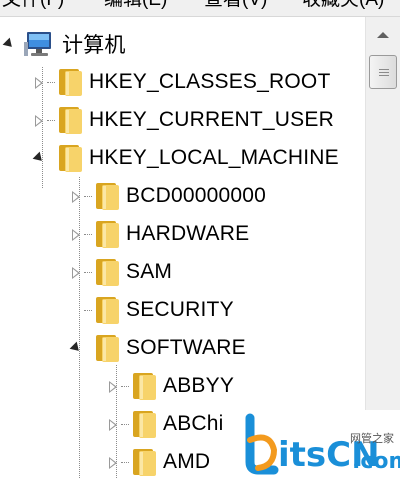  Describe the element at coordinates (188, 233) in the screenshot. I see `tree-node-label: HARDWARE` at that location.